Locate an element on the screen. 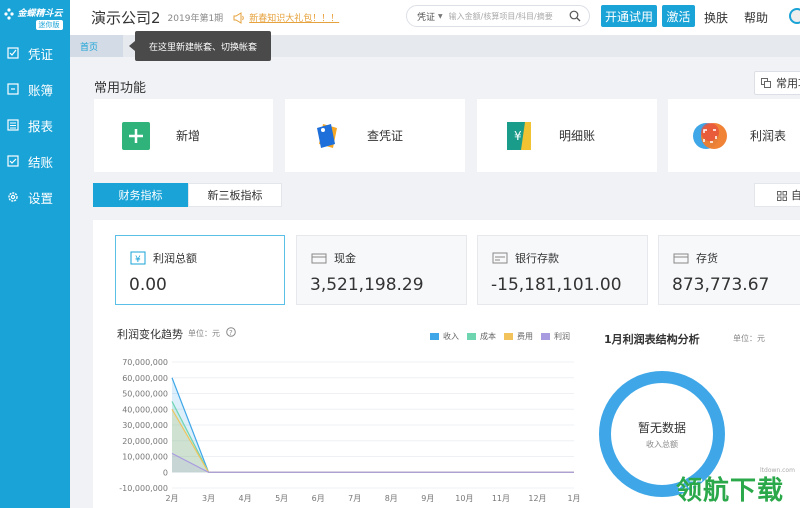  sidebar-item-label: 设置 is located at coordinates (41, 198).